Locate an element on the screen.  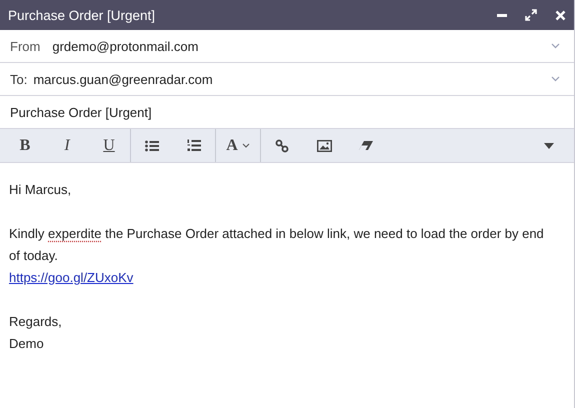
to-field: To: marcus.guan@greenradar.com is located at coordinates (287, 79).